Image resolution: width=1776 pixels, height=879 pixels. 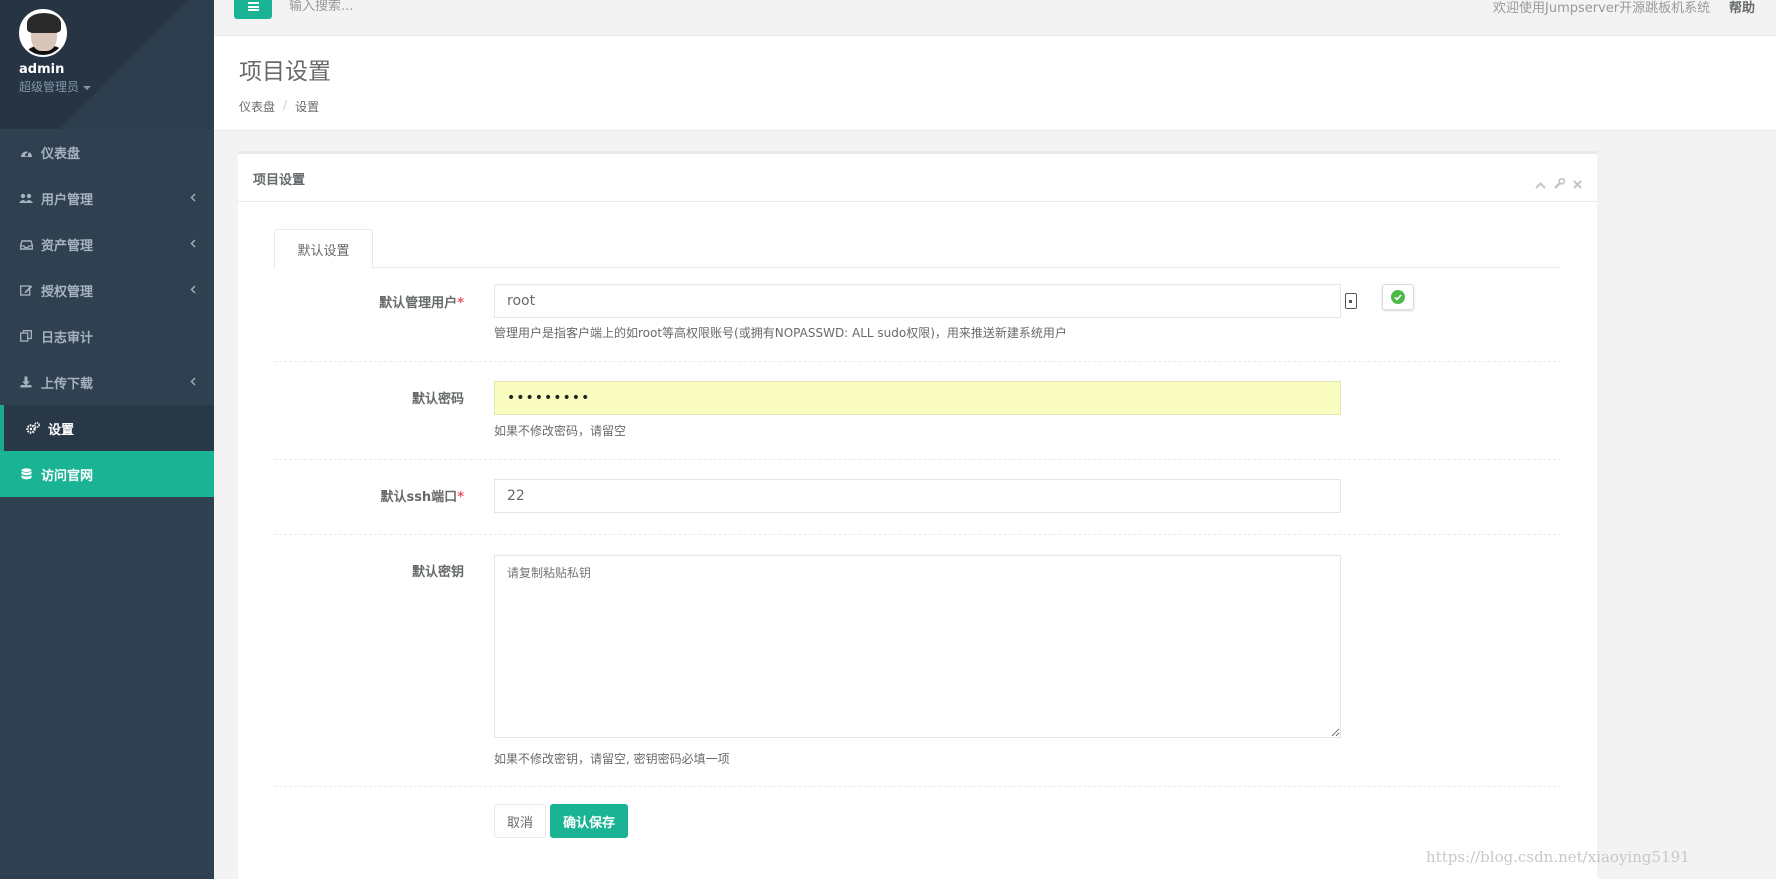 What do you see at coordinates (419, 497) in the screenshot?
I see `ssh-port-label-text: 默认ssh端口` at bounding box center [419, 497].